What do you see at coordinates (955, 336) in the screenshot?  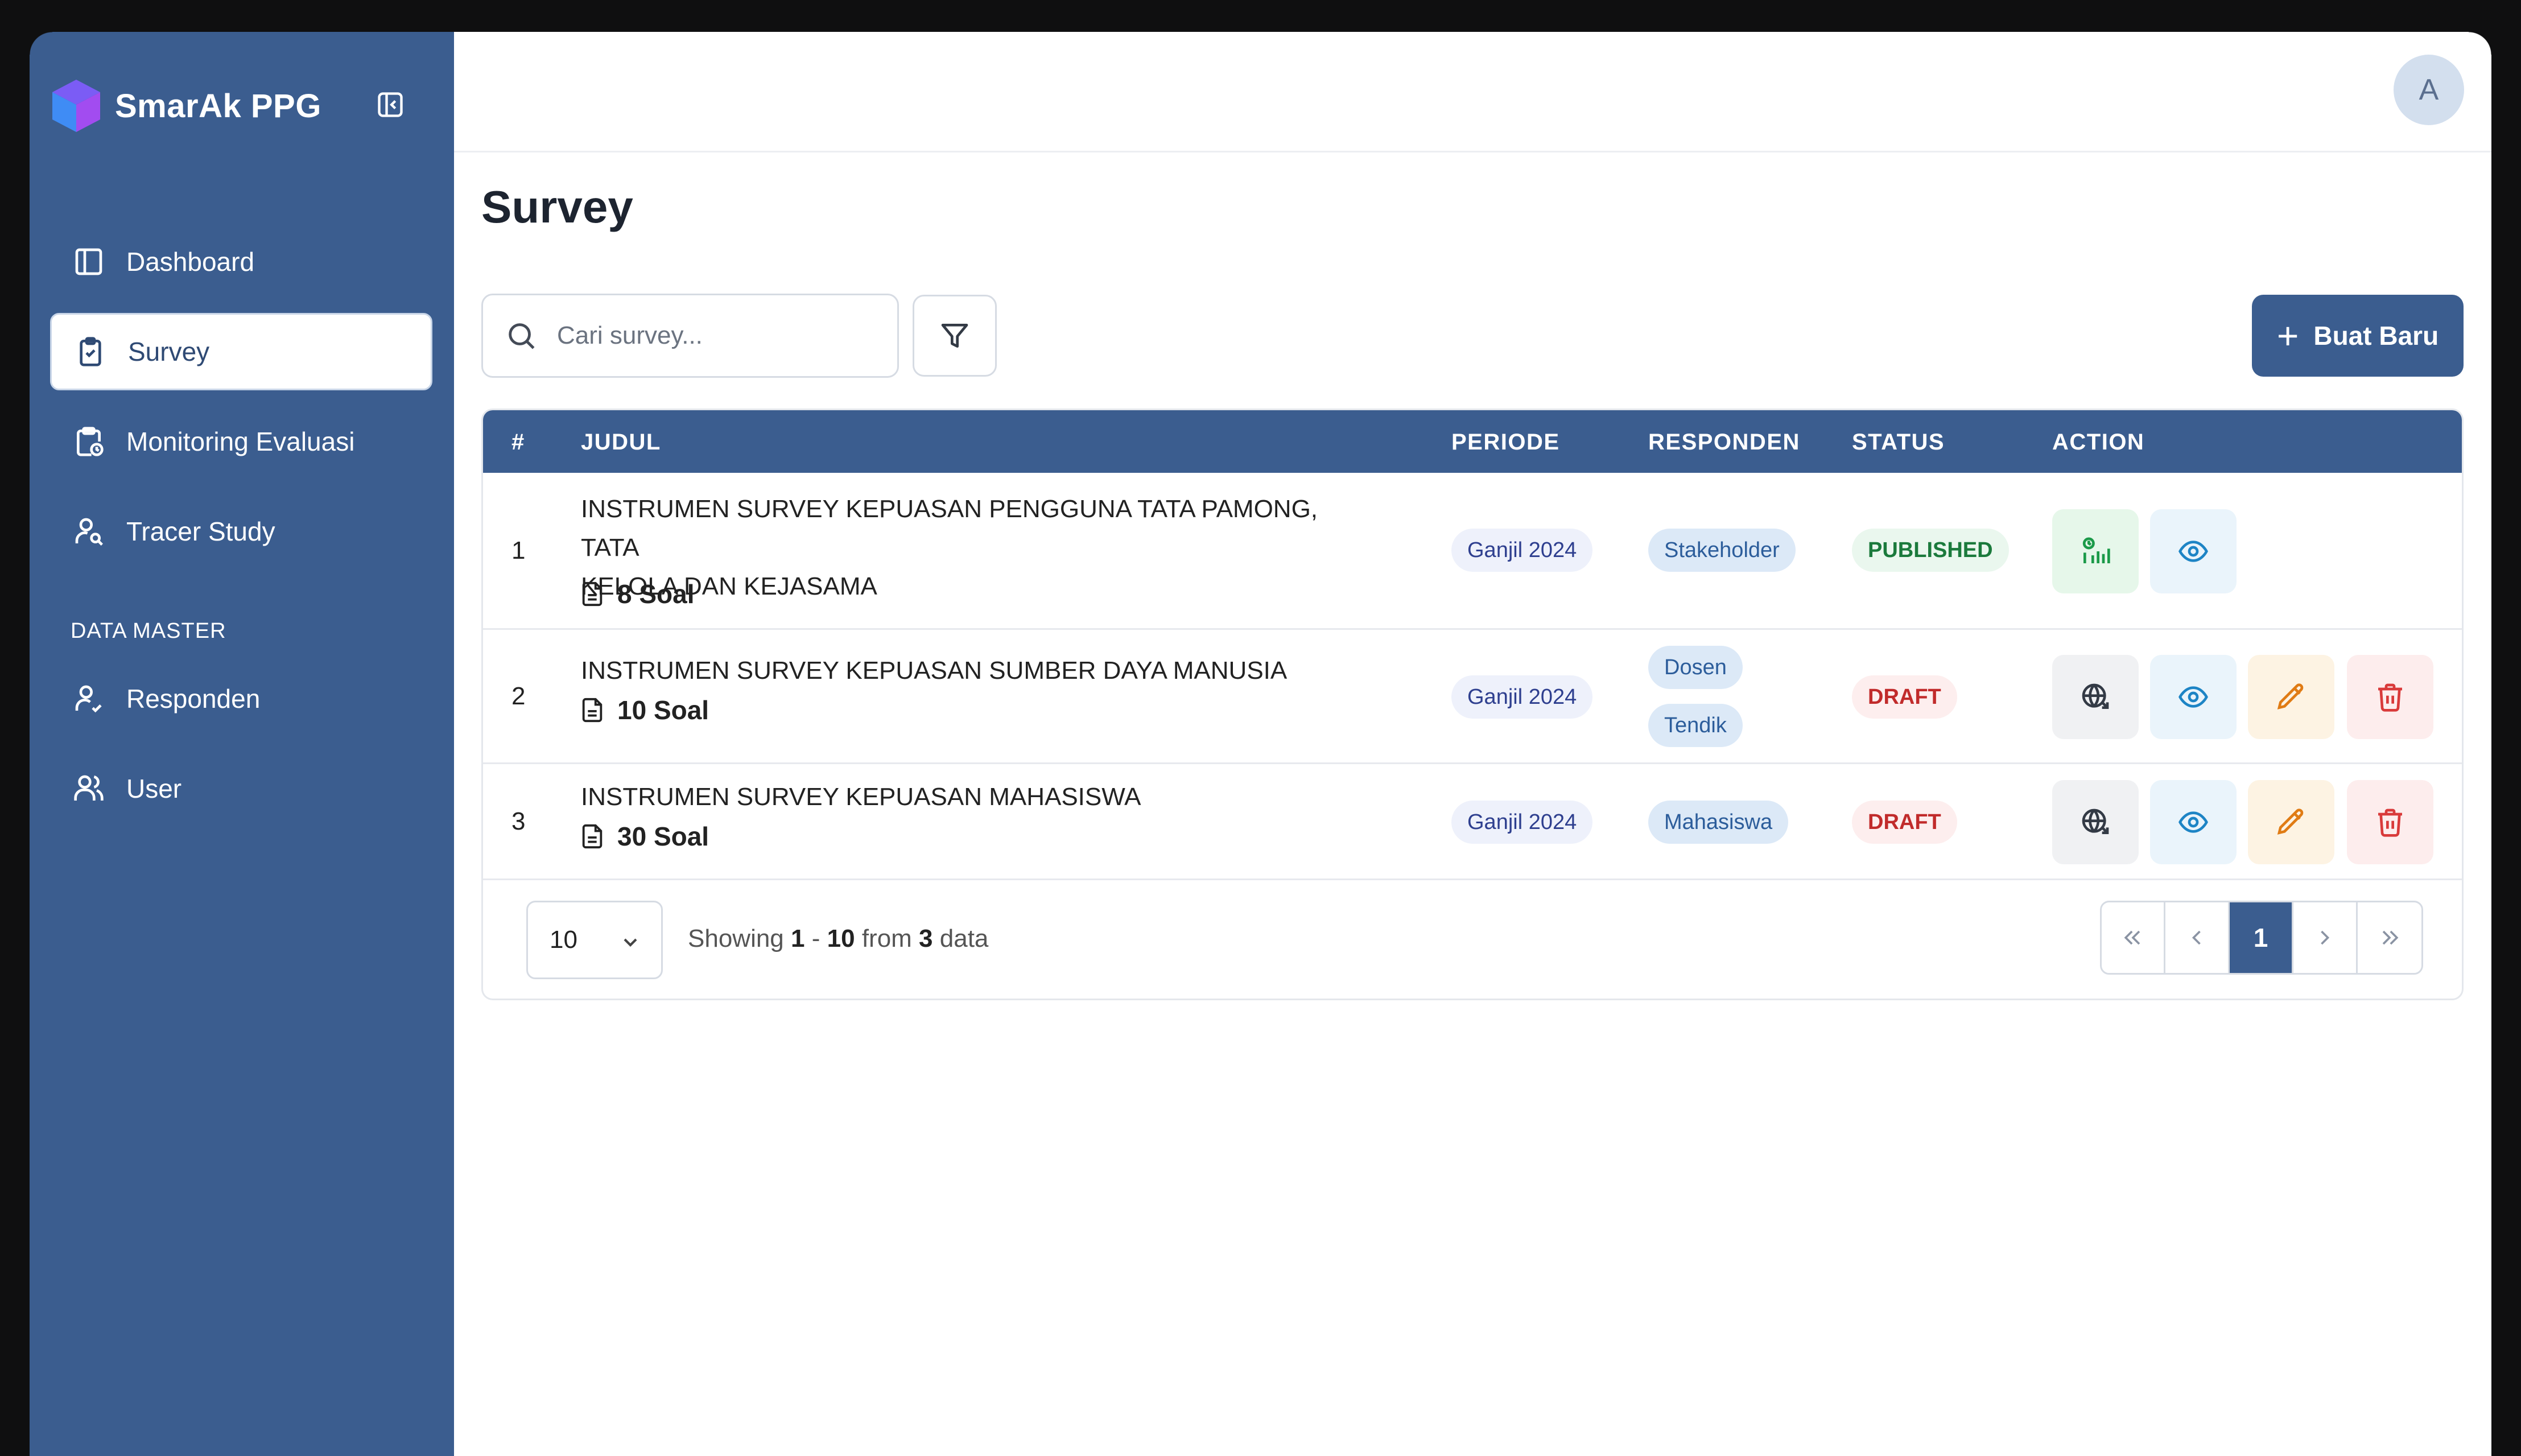 I see `filter-button` at bounding box center [955, 336].